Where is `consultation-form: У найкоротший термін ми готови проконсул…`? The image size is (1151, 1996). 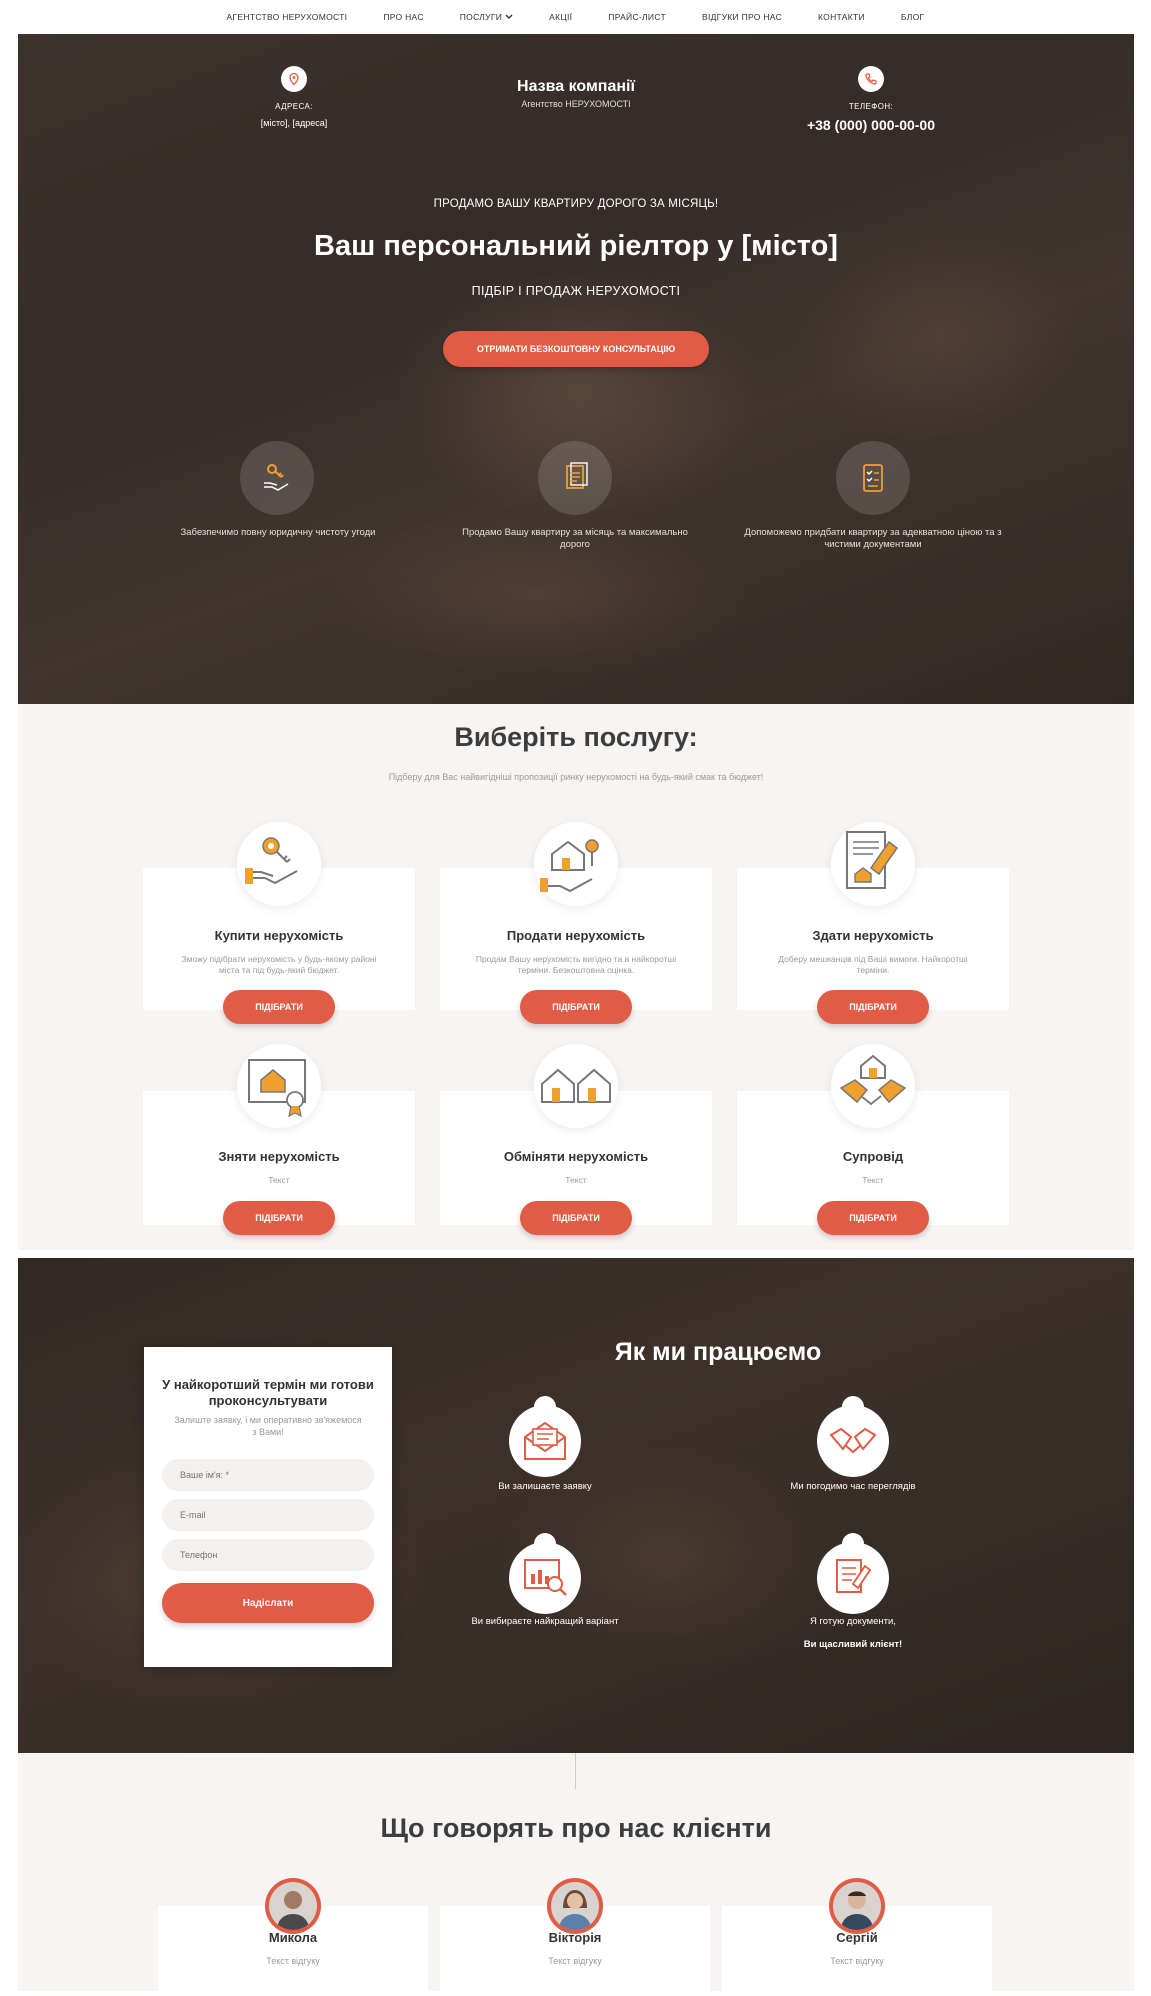
consultation-form: У найкоротший термін ми готови проконсул… is located at coordinates (268, 1507).